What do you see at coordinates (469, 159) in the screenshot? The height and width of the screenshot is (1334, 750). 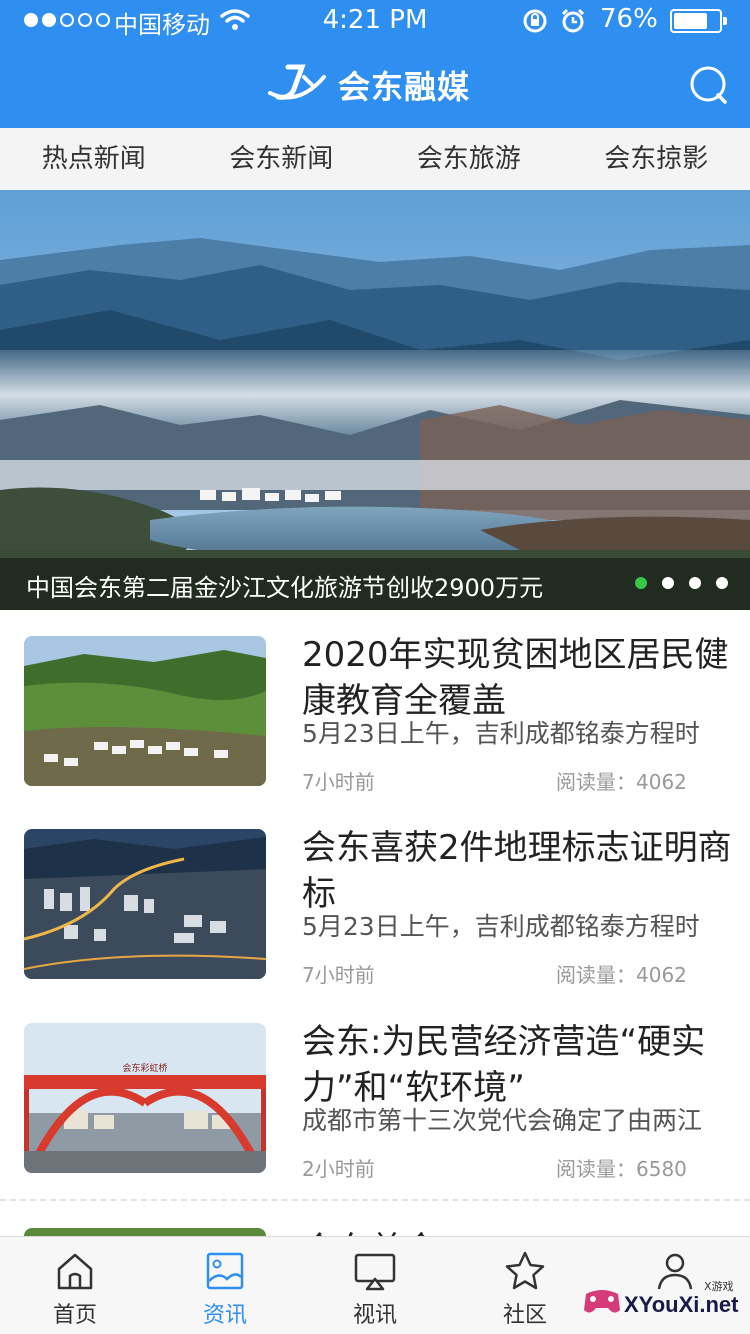 I see `tab-huidong-travel: 会东旅游` at bounding box center [469, 159].